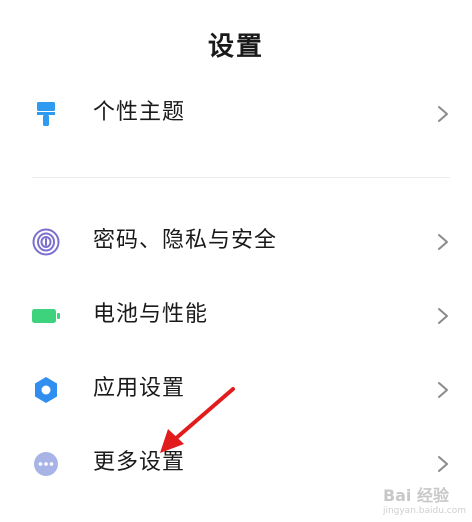 This screenshot has width=472, height=522. I want to click on settings-item-label: 个性主题, so click(139, 112).